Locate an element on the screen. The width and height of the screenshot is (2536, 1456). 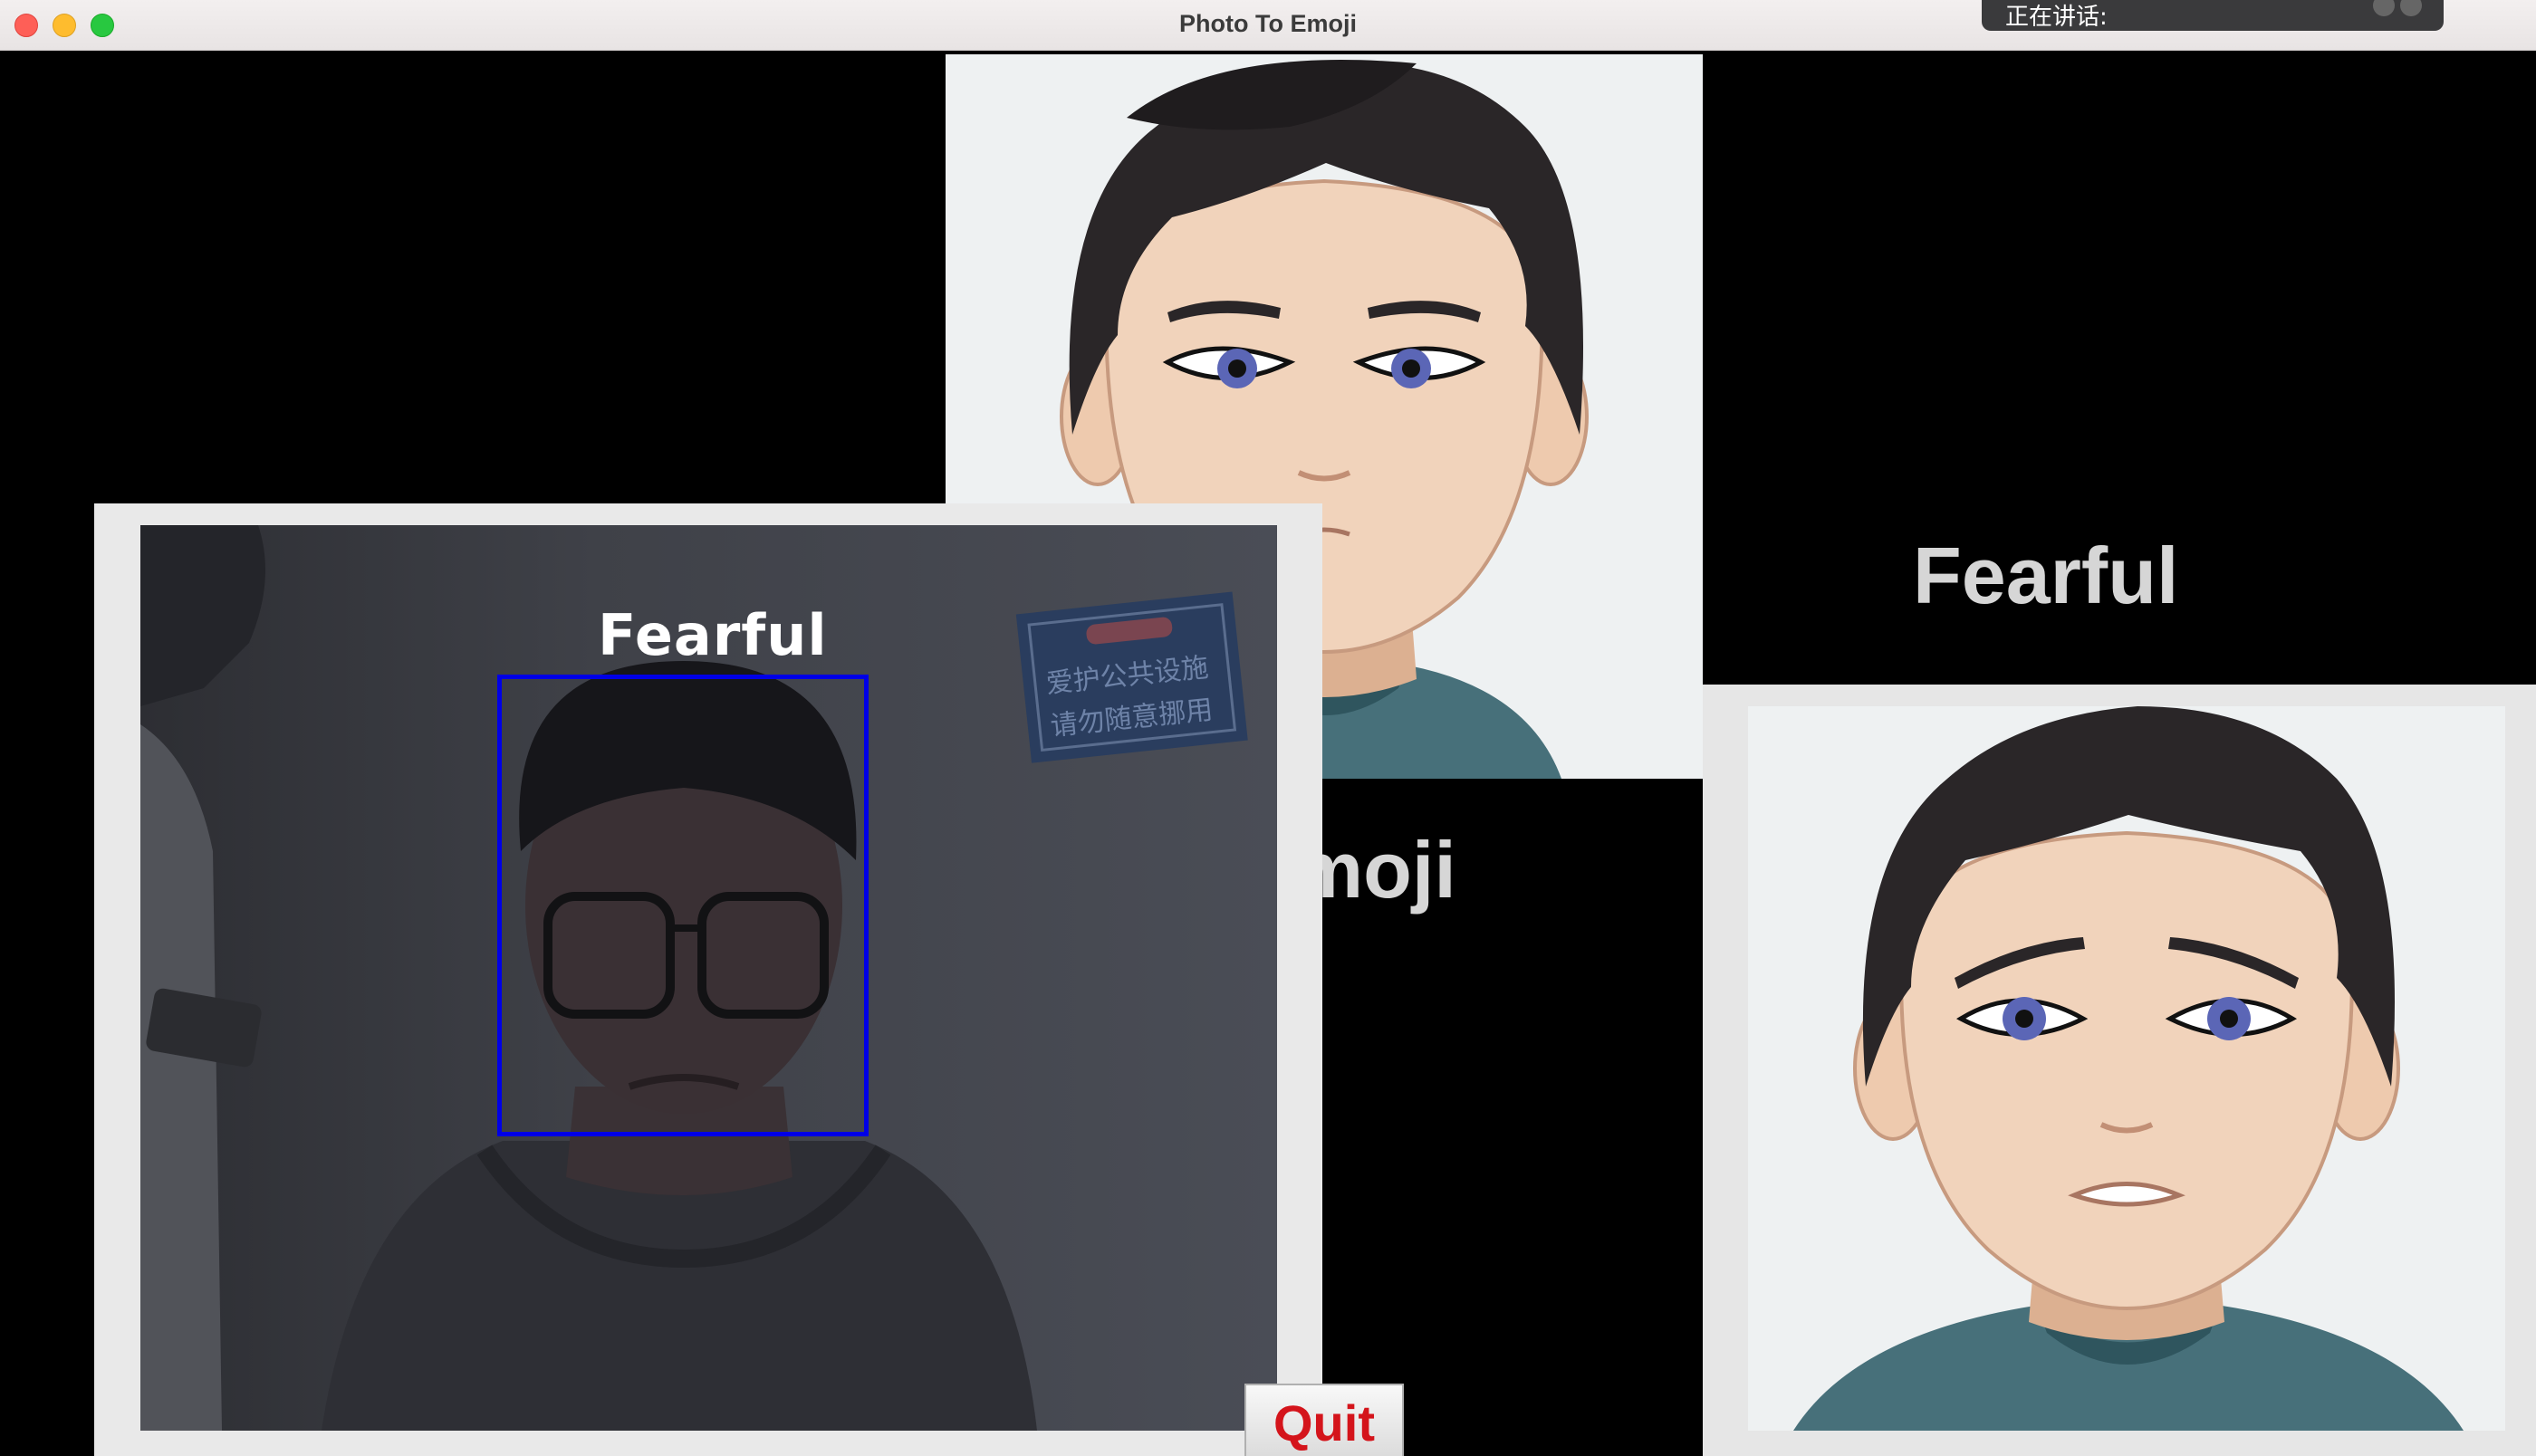
emoji-avatar-bottom is located at coordinates (2126, 1068).